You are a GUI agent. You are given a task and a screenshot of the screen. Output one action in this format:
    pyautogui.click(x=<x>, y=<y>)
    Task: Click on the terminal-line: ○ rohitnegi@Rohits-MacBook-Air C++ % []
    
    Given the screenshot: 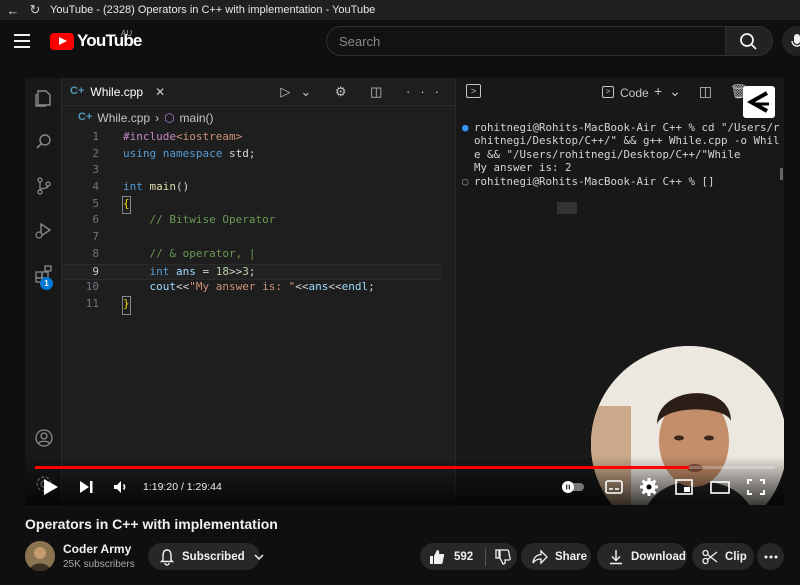 What is the action you would take?
    pyautogui.click(x=622, y=181)
    